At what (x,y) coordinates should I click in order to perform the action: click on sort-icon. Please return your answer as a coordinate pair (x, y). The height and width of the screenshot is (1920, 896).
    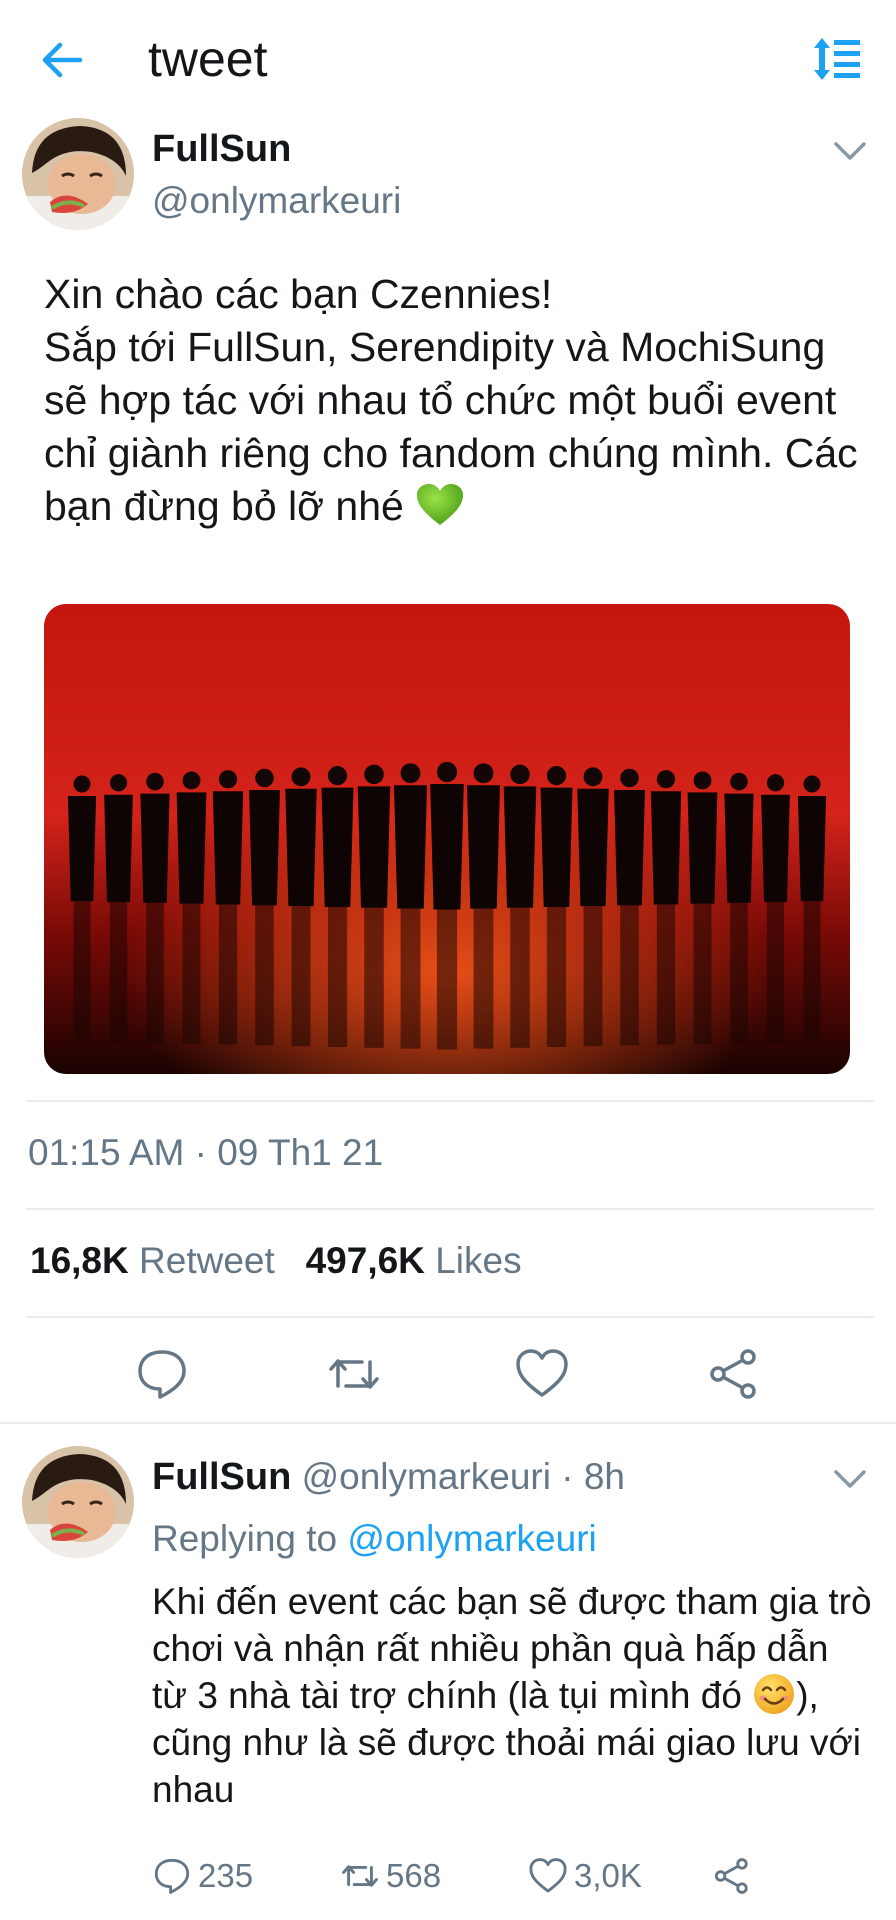
    Looking at the image, I should click on (837, 59).